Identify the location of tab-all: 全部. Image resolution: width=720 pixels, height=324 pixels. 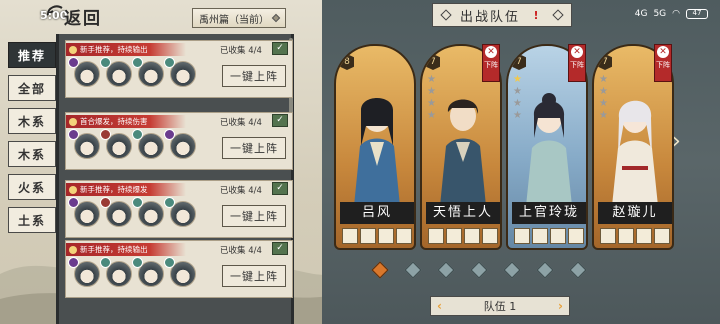
(32, 88).